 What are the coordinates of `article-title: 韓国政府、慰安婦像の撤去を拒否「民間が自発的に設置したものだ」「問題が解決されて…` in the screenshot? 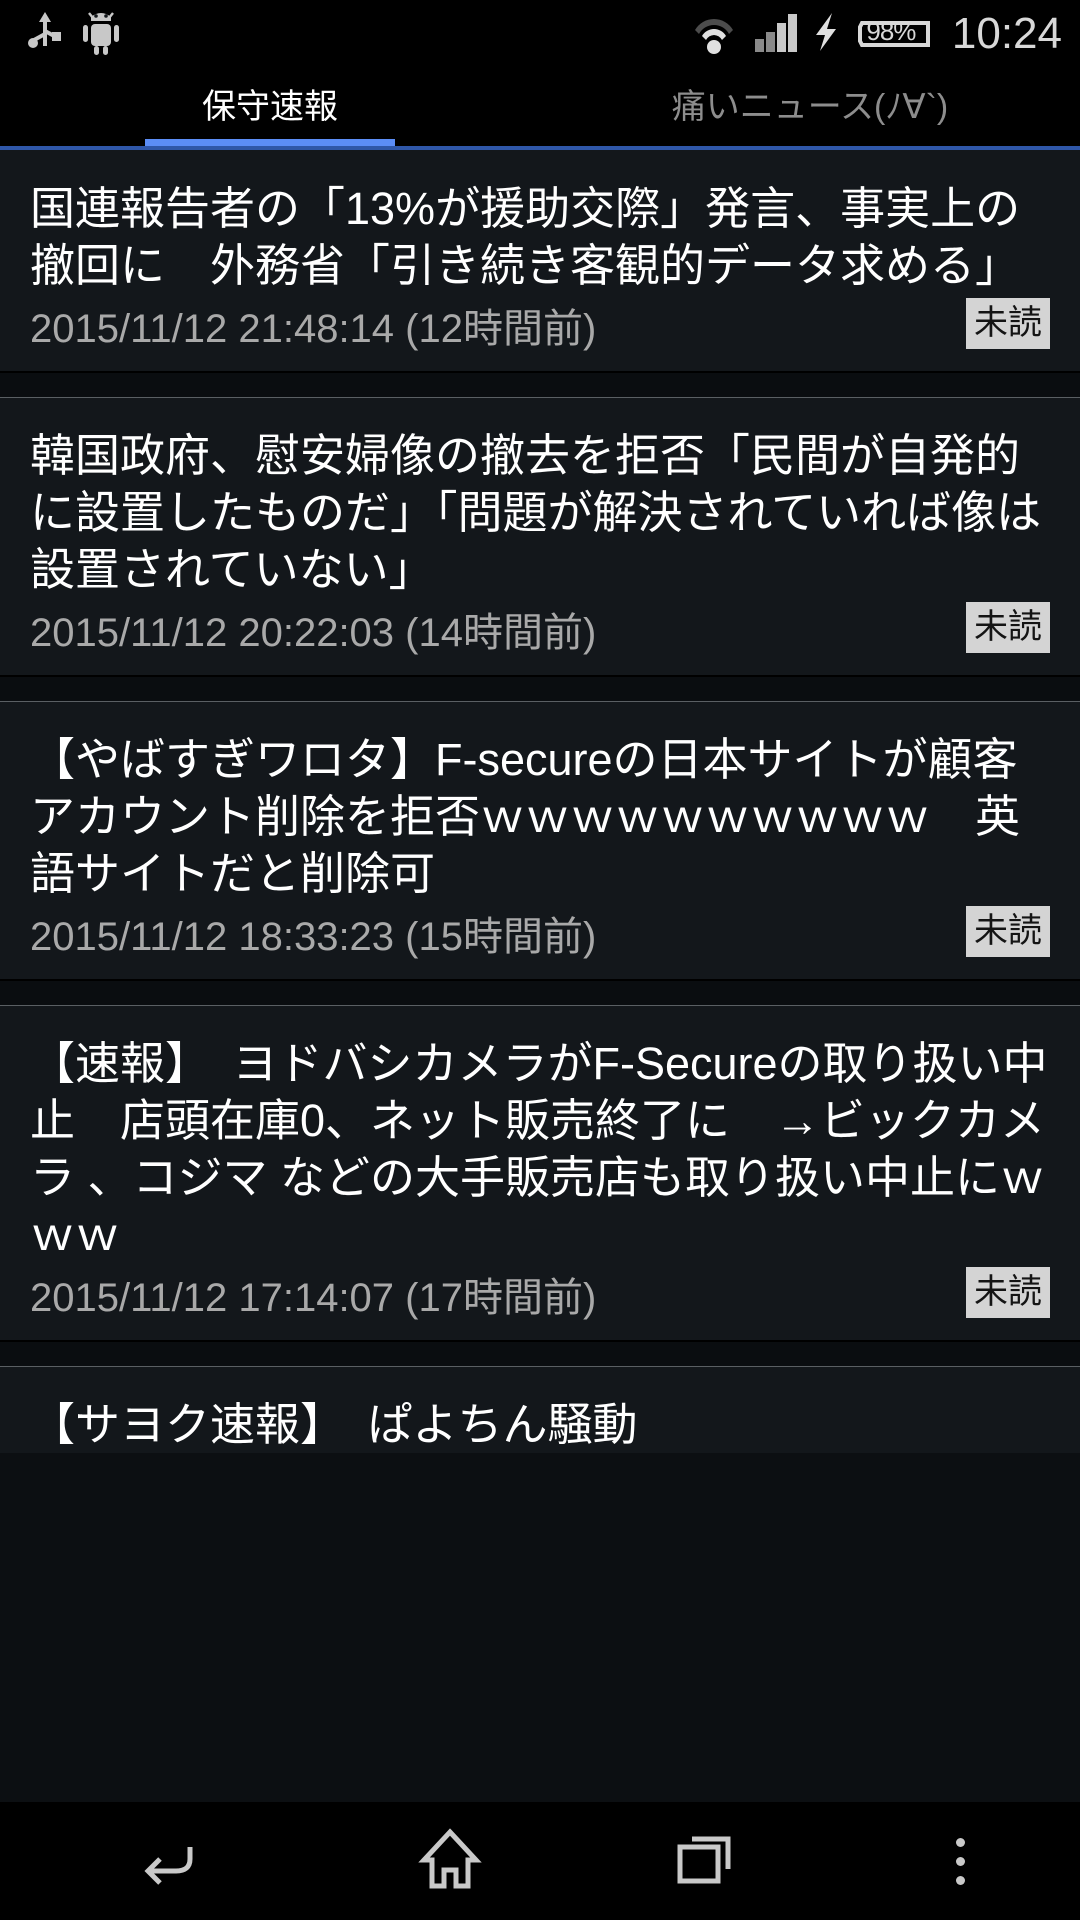 It's located at (536, 512).